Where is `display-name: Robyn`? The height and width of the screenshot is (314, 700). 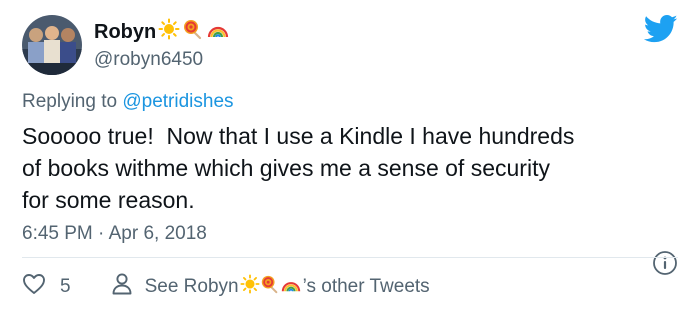
display-name: Robyn is located at coordinates (125, 32).